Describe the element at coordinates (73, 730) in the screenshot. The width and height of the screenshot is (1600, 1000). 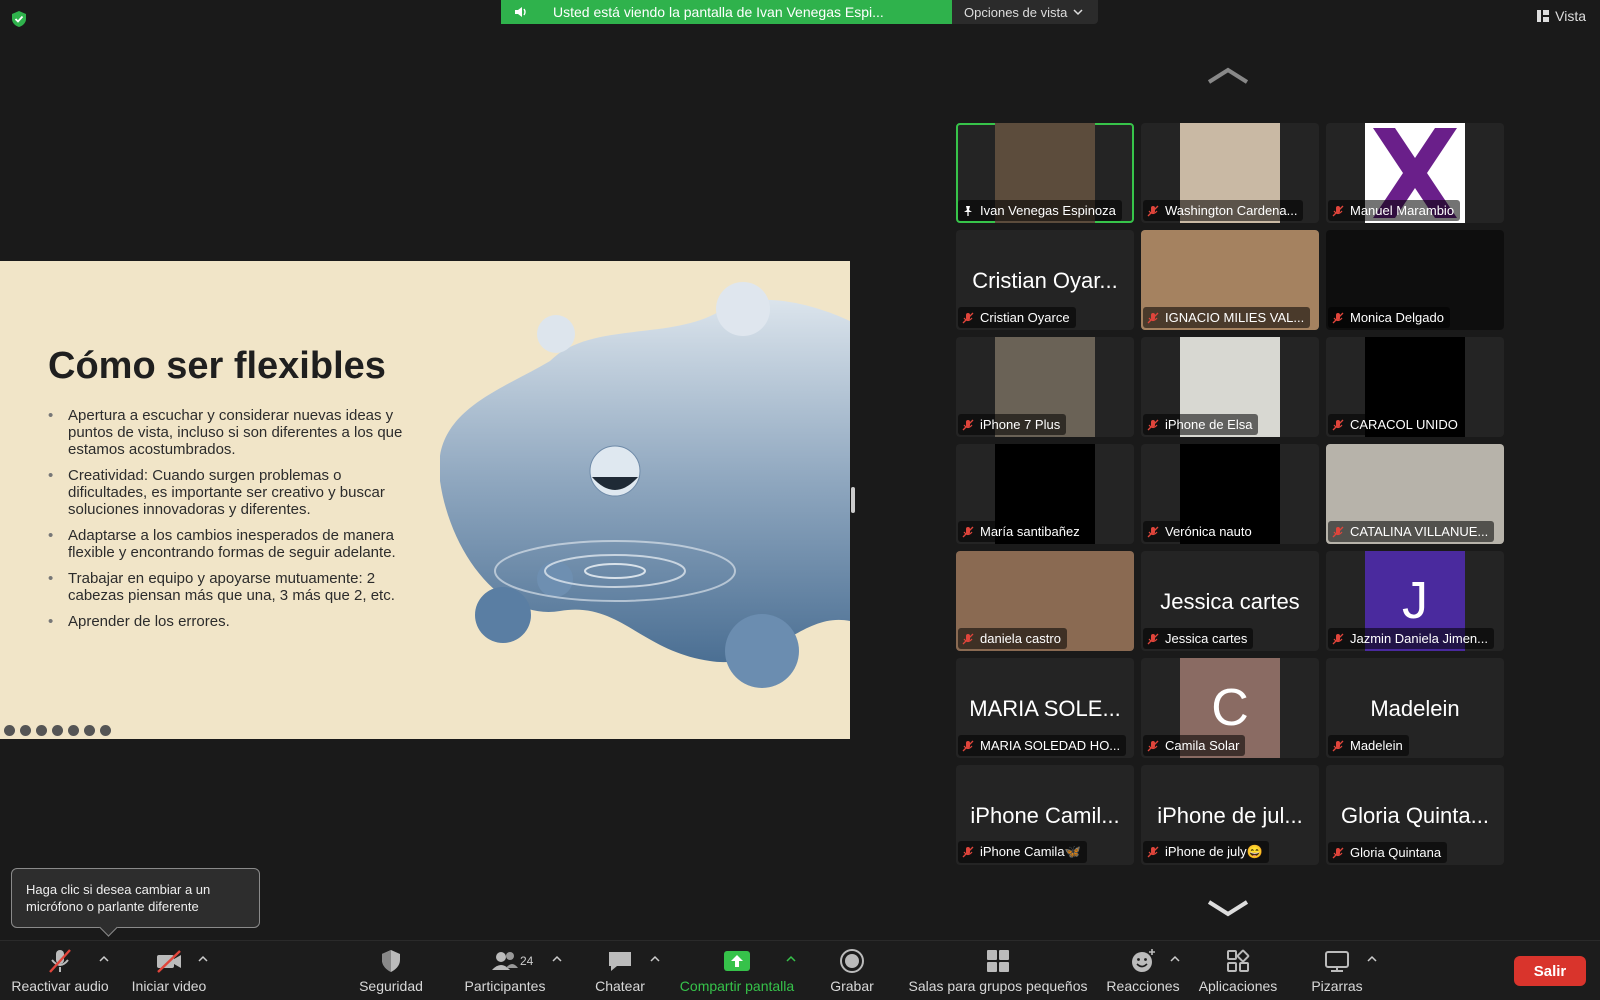
I see `camera-icon` at that location.